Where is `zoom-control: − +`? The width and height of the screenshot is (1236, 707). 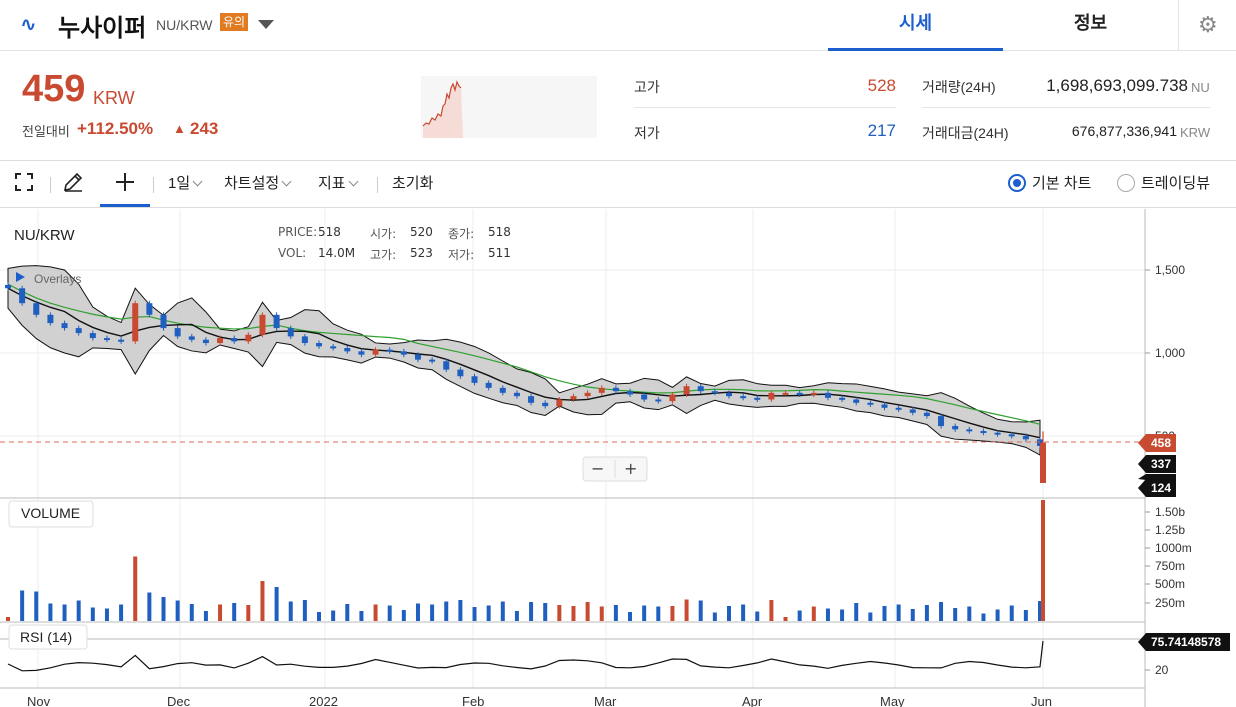
zoom-control: − + is located at coordinates (615, 469).